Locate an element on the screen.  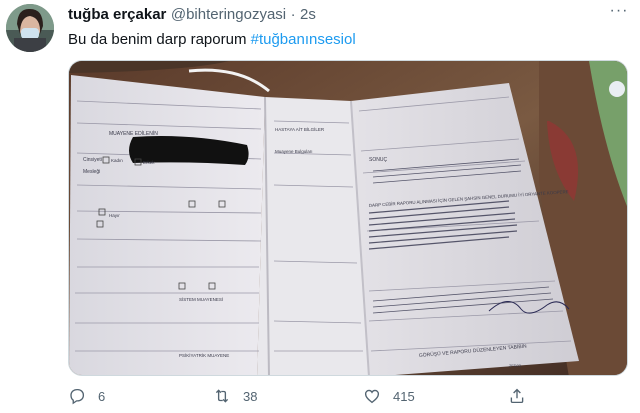
tweet-actions: 6 38 415 is located at coordinates (328, 396).